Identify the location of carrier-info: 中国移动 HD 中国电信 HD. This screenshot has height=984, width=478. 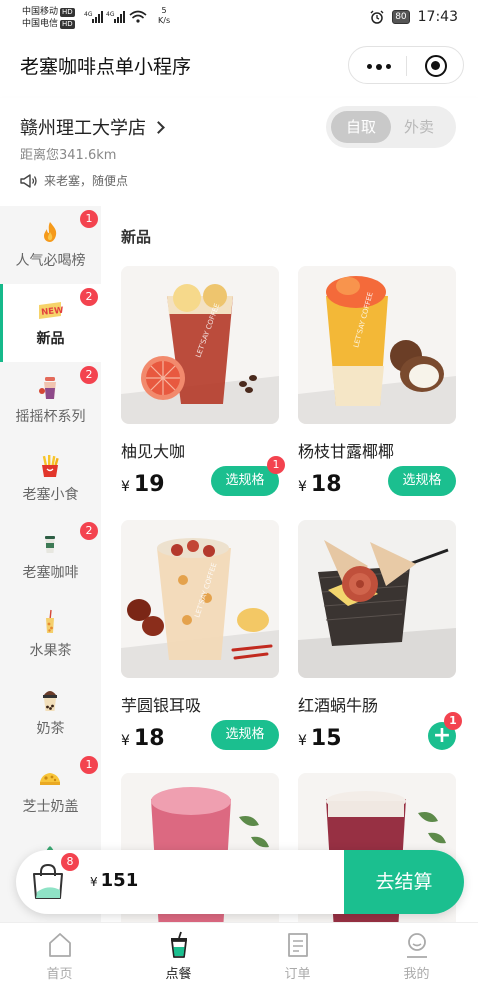
(48, 18).